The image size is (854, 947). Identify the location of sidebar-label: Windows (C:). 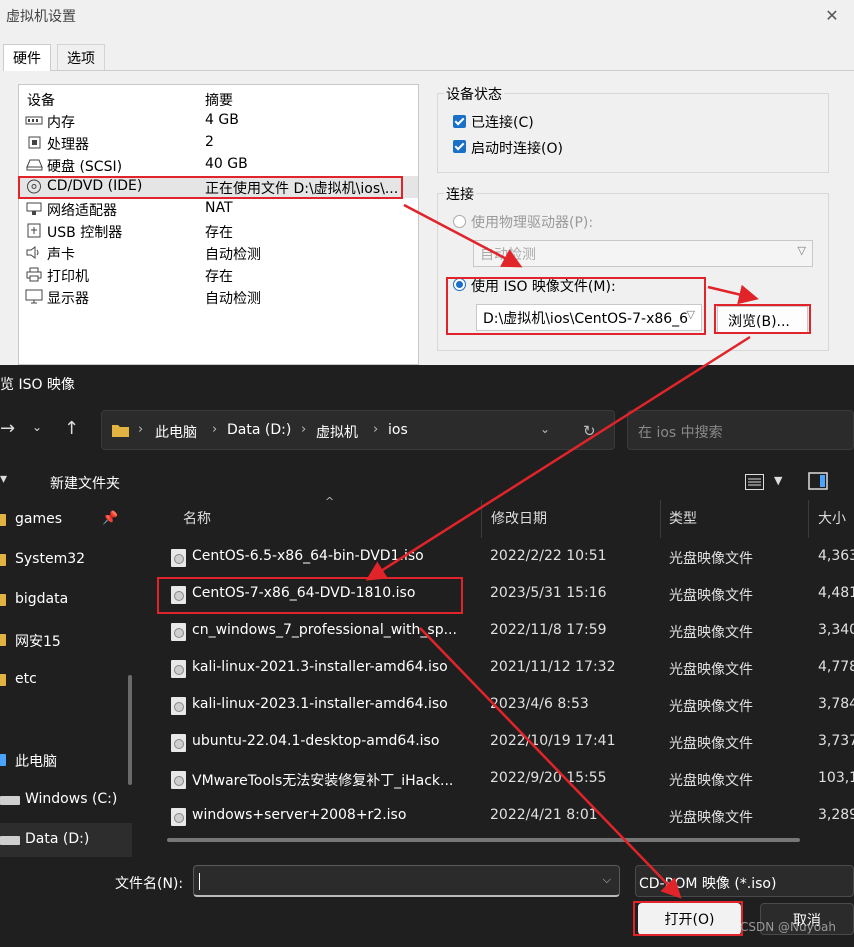
(71, 799).